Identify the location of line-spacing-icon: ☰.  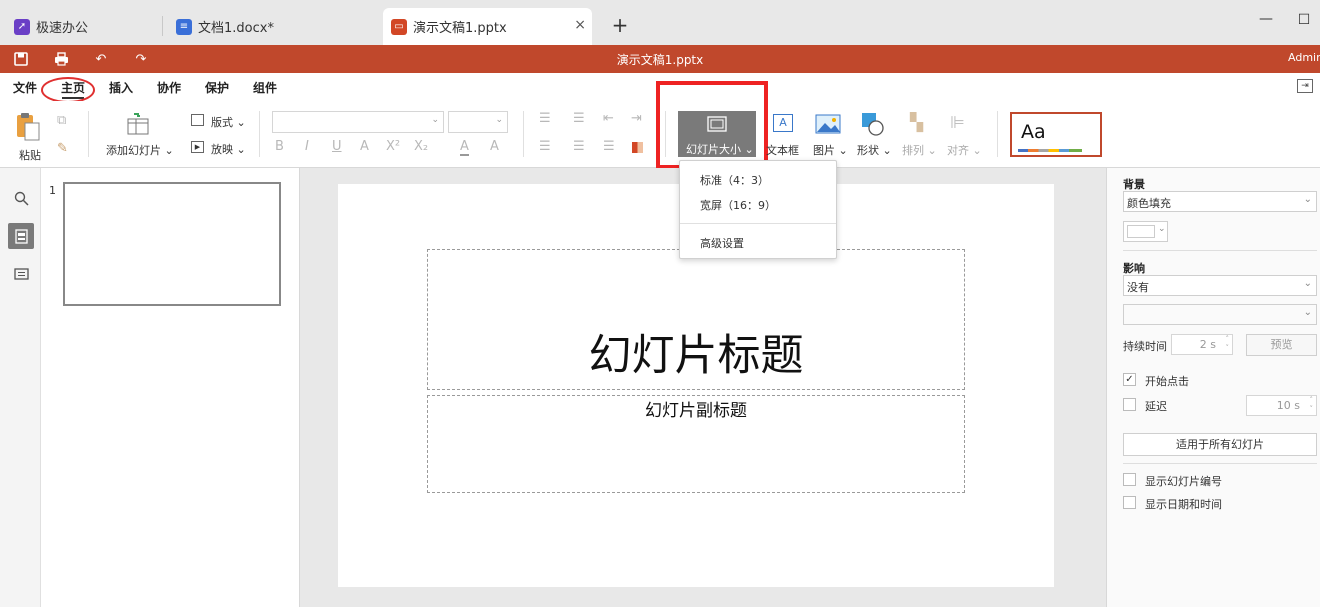
(609, 146).